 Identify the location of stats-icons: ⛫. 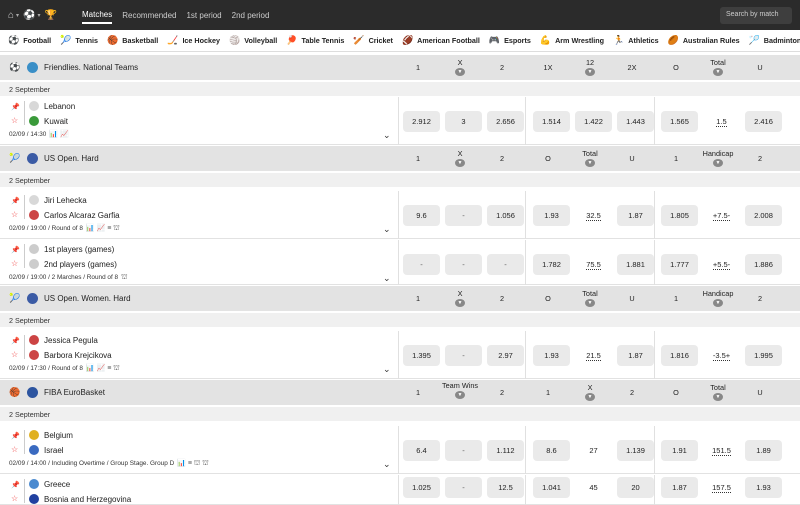
(124, 277).